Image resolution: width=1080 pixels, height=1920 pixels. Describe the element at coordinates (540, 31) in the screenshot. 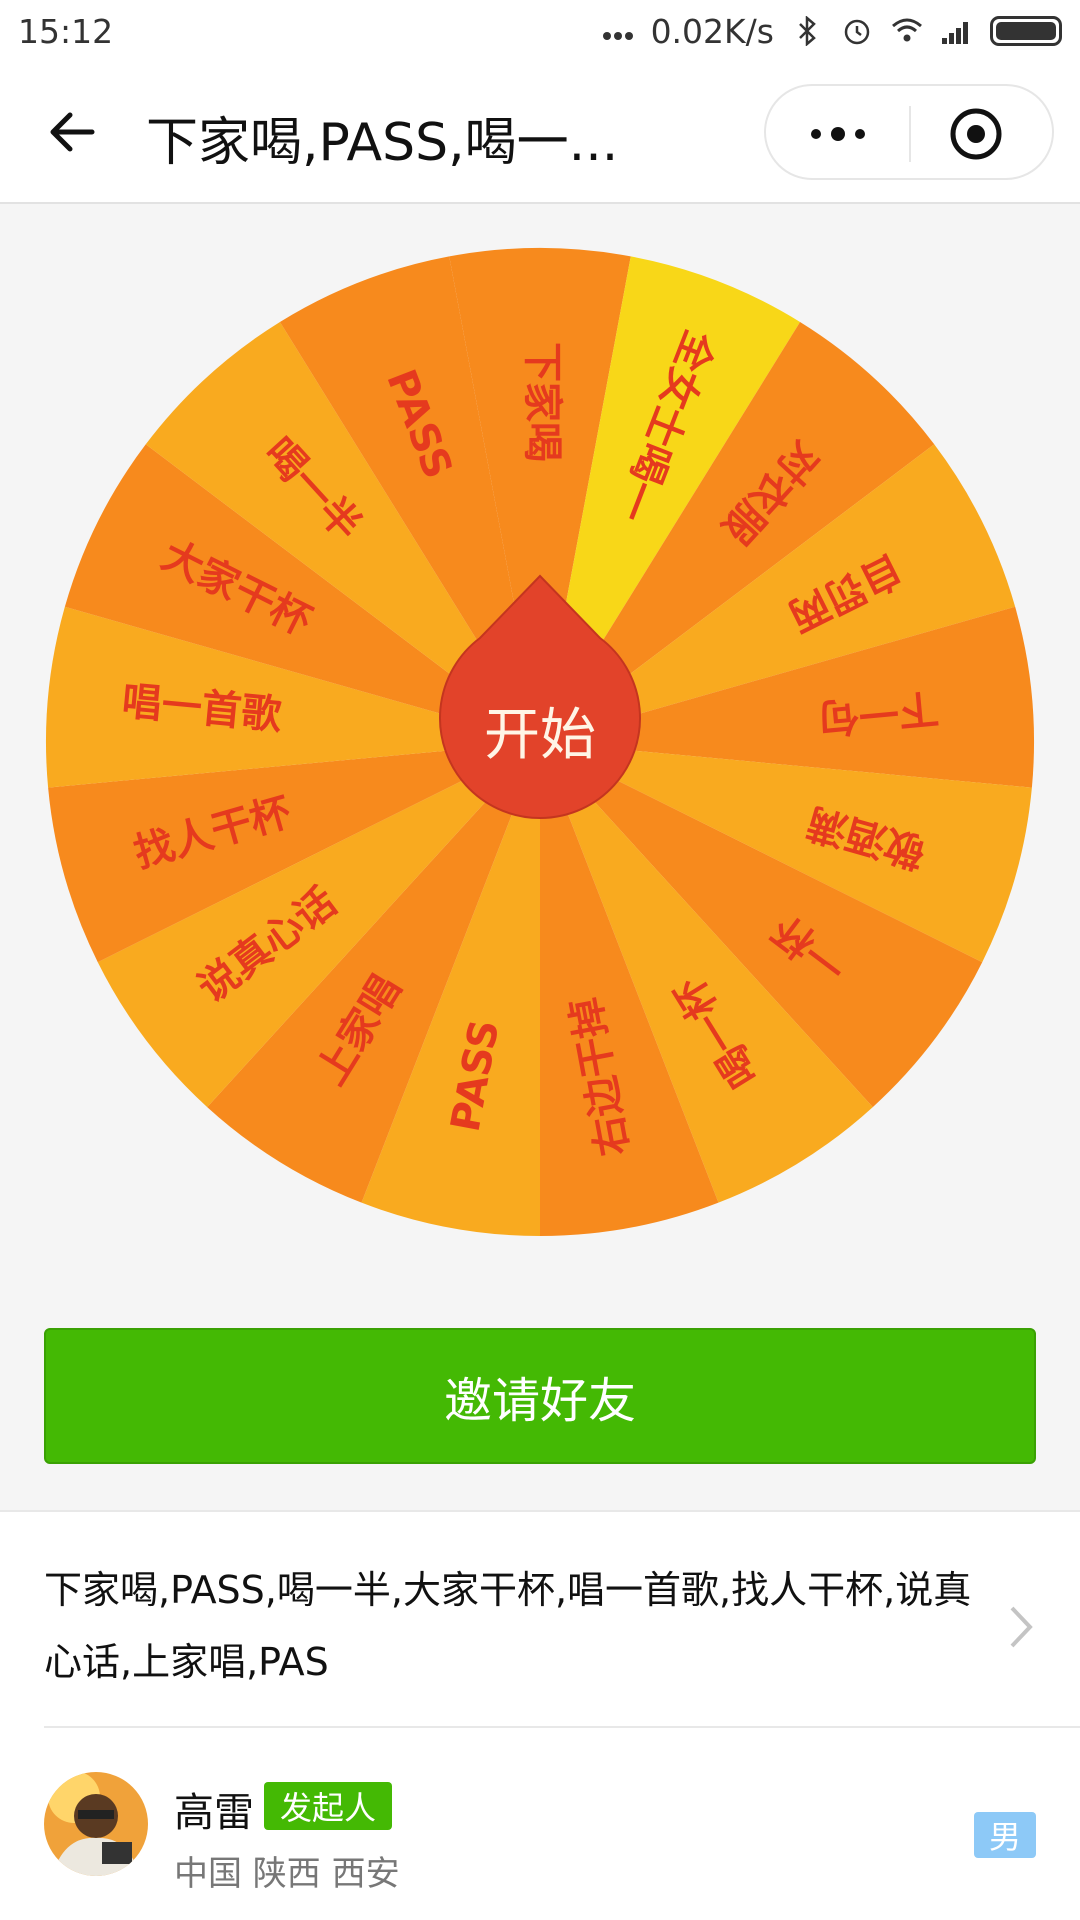

I see `status-bar: 15:12 0.02K/s` at that location.